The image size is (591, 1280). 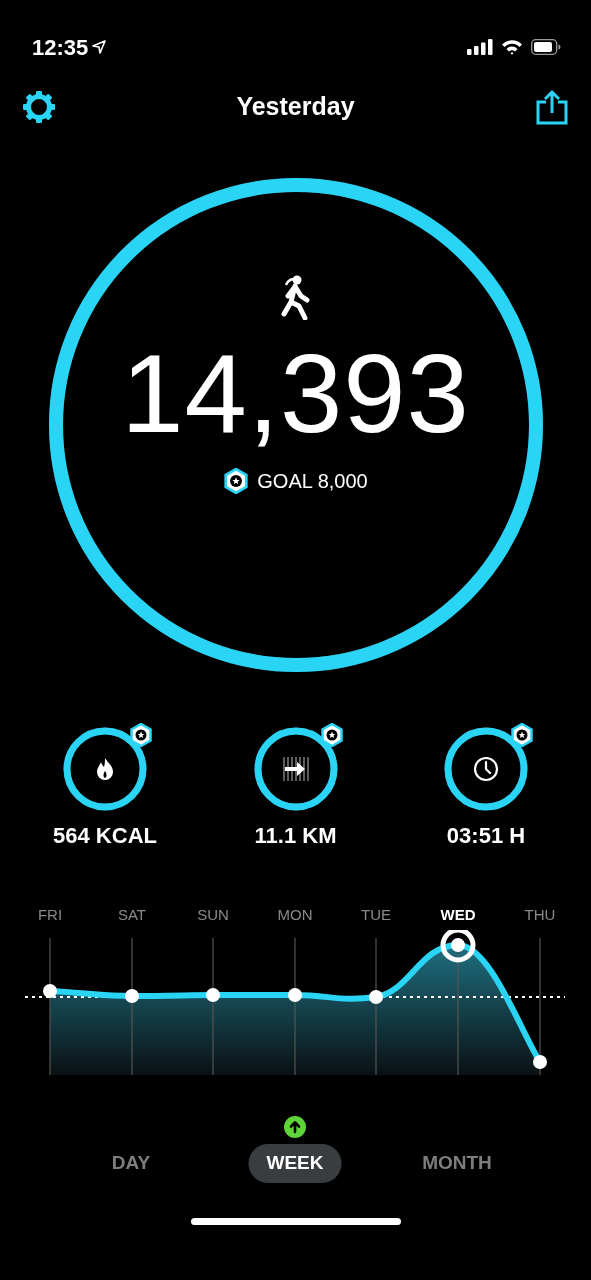 I want to click on status-time: 12:35, so click(x=60, y=47).